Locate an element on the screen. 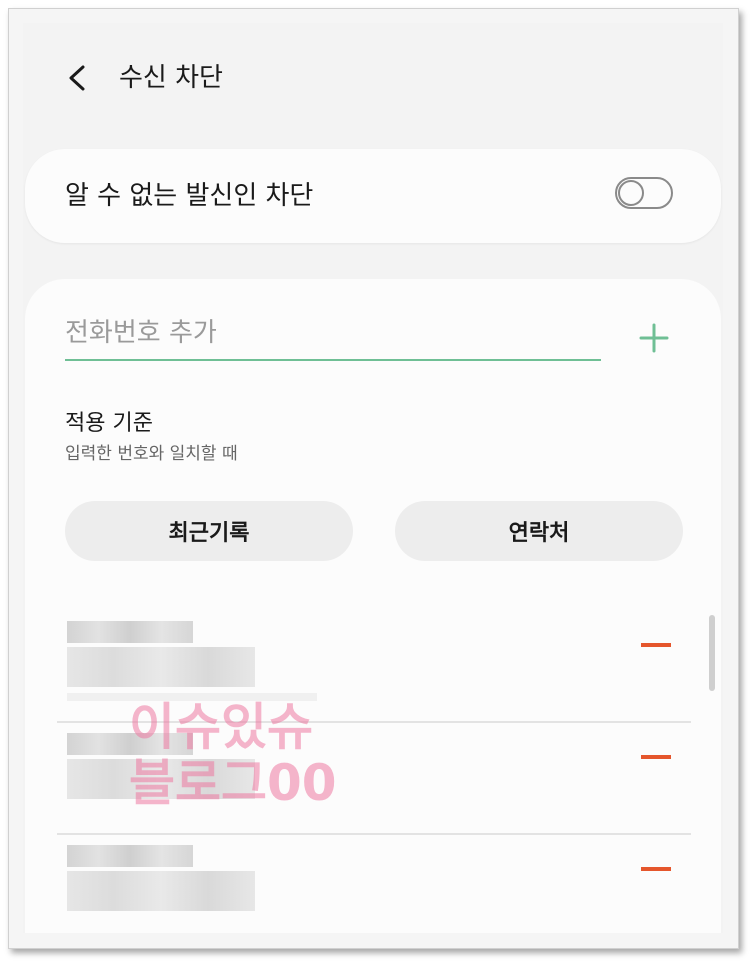 This screenshot has height=965, width=755. blog-watermark: 이슈있슈 블로그00 is located at coordinates (259, 755).